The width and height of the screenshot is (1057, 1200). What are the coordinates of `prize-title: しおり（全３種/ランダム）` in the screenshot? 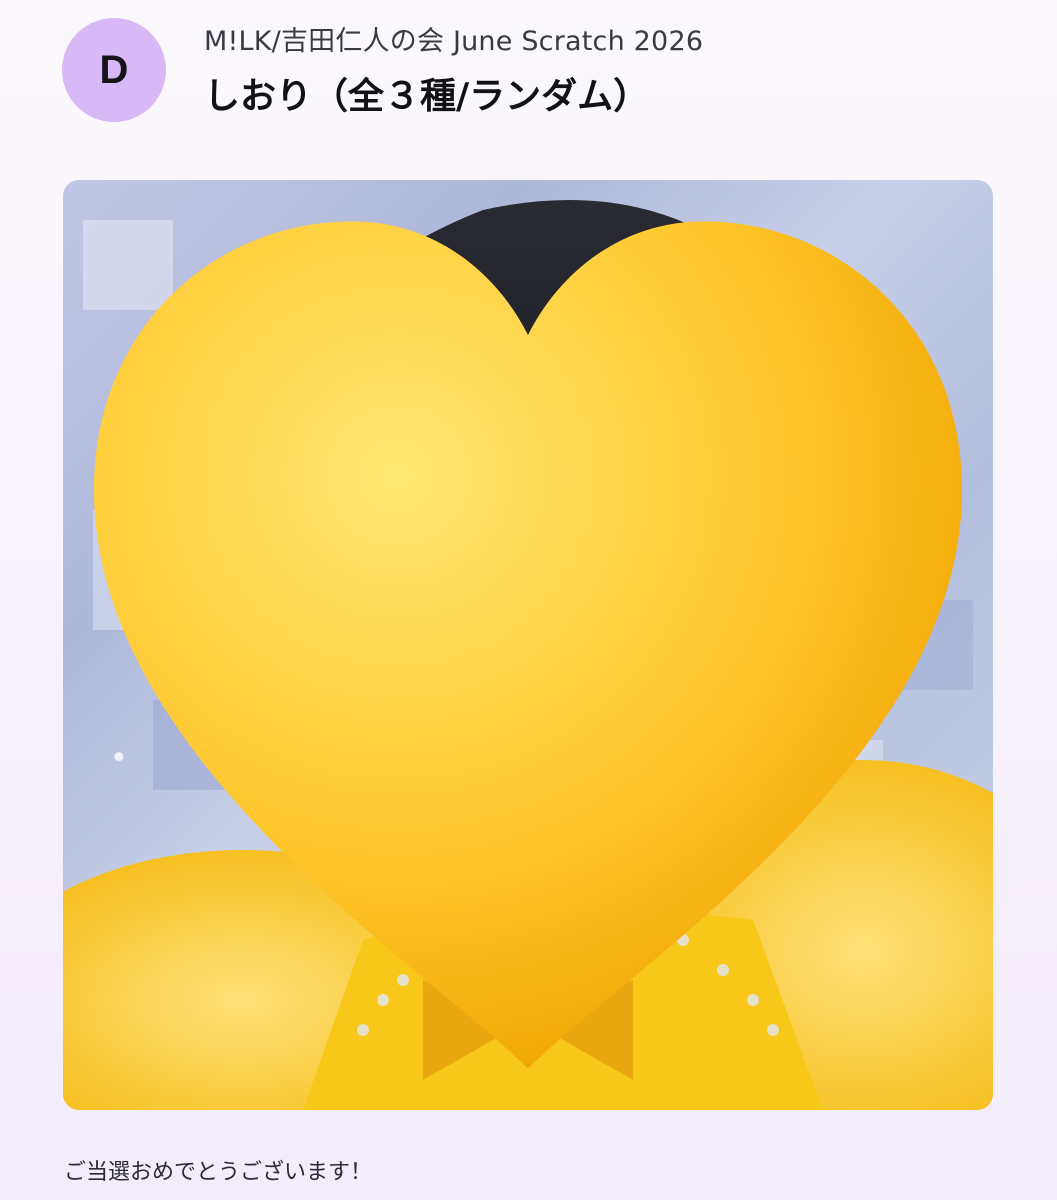 It's located at (427, 96).